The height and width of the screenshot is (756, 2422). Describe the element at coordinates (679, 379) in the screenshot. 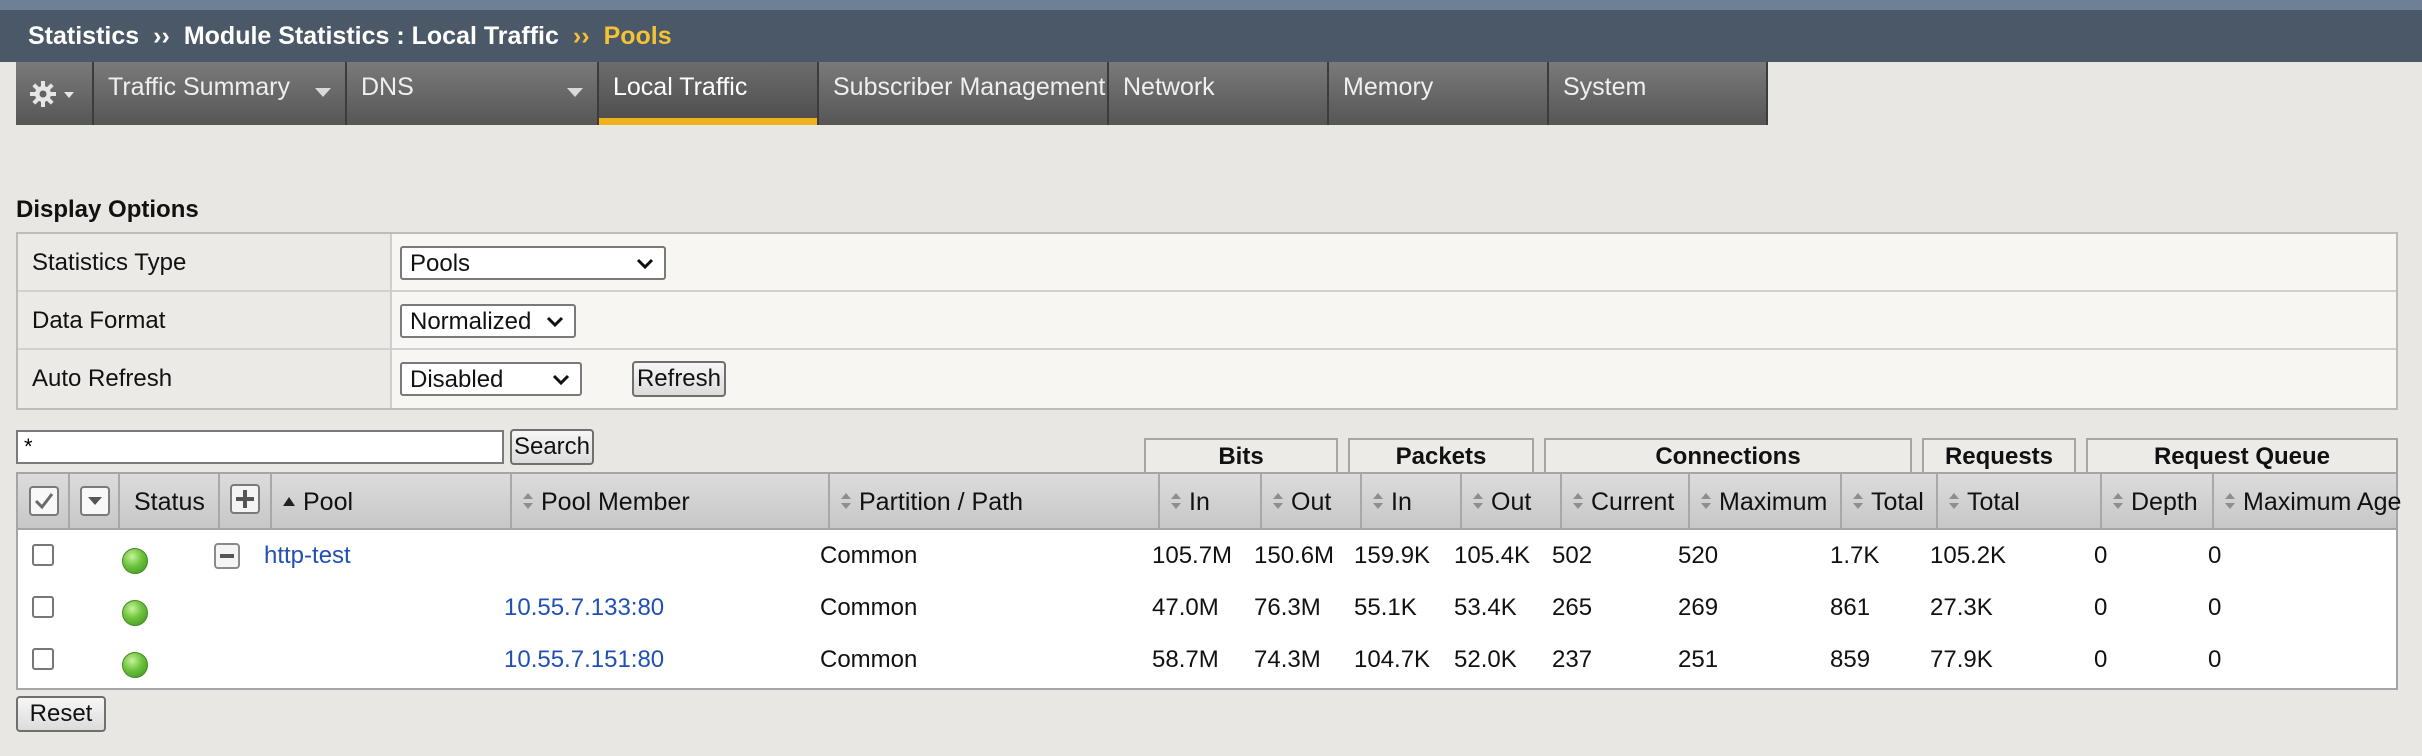

I see `refresh-button: Refresh` at that location.